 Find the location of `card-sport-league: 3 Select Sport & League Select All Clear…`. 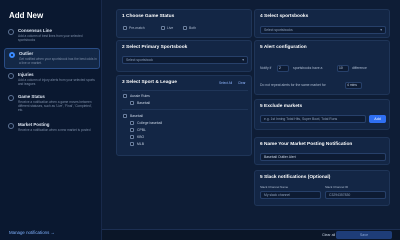

card-sport-league: 3 Select Sport & League Select All Clear… is located at coordinates (184, 115).